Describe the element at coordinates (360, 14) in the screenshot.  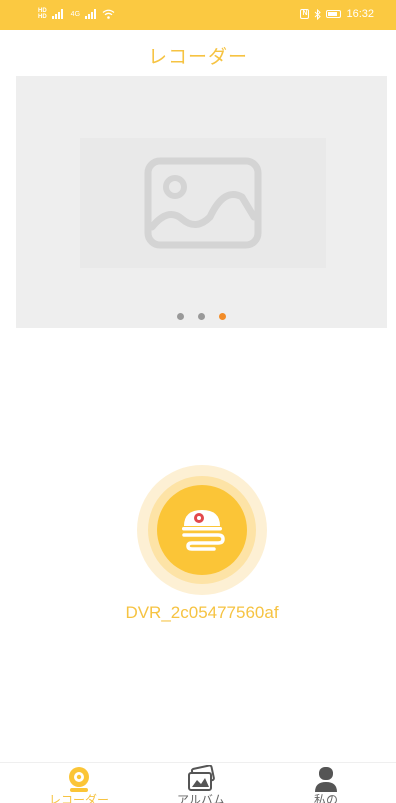
I see `status-time: 16:32` at that location.